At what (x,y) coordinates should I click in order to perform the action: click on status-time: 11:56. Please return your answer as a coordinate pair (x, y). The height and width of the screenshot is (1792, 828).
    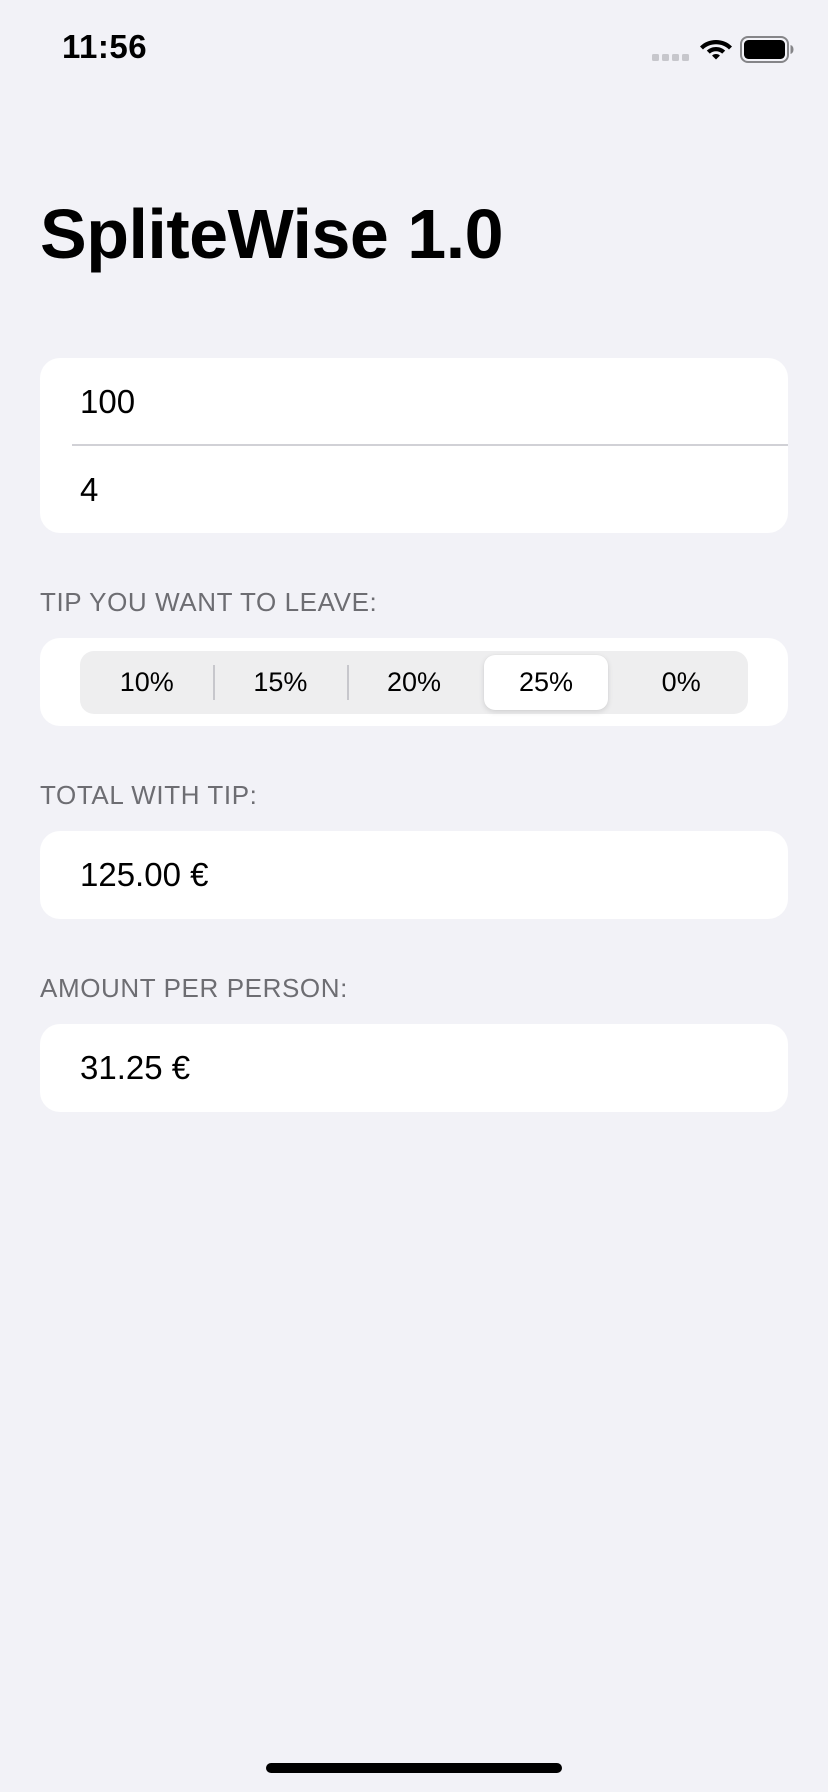
    Looking at the image, I should click on (105, 46).